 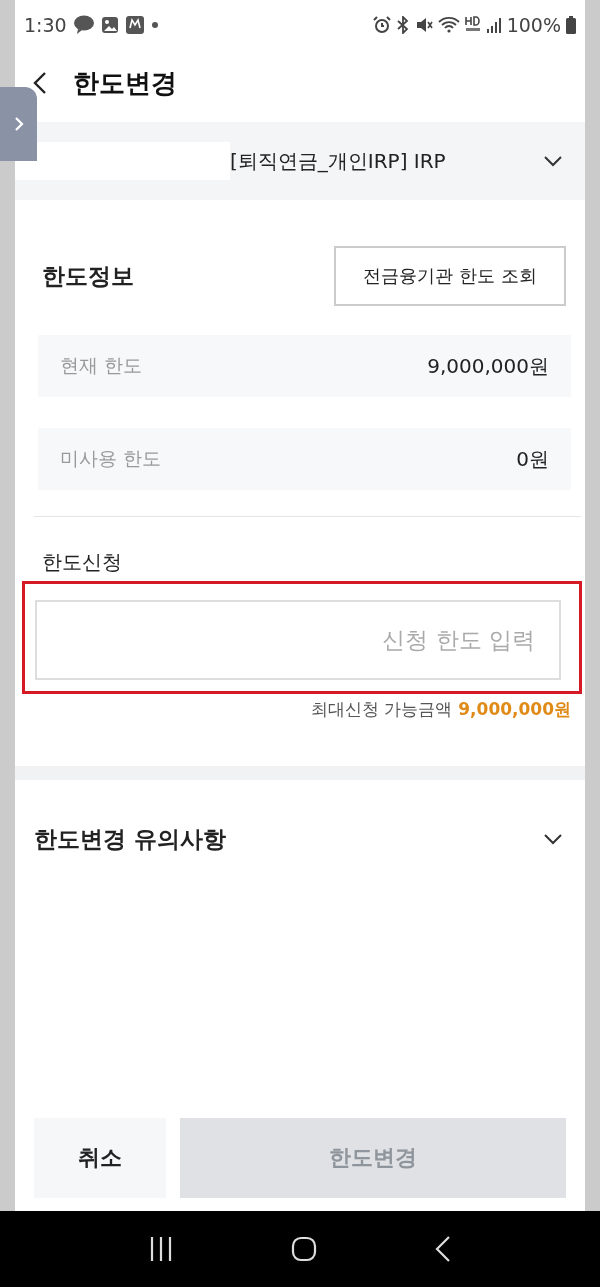 I want to click on alarm-icon, so click(x=381, y=25).